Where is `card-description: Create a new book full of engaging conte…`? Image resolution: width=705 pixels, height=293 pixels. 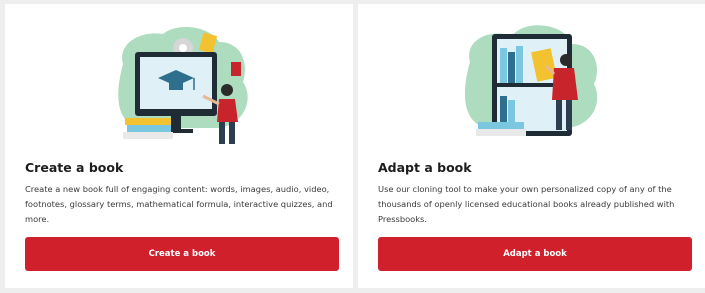 card-description: Create a new book full of engaging conte… is located at coordinates (179, 204).